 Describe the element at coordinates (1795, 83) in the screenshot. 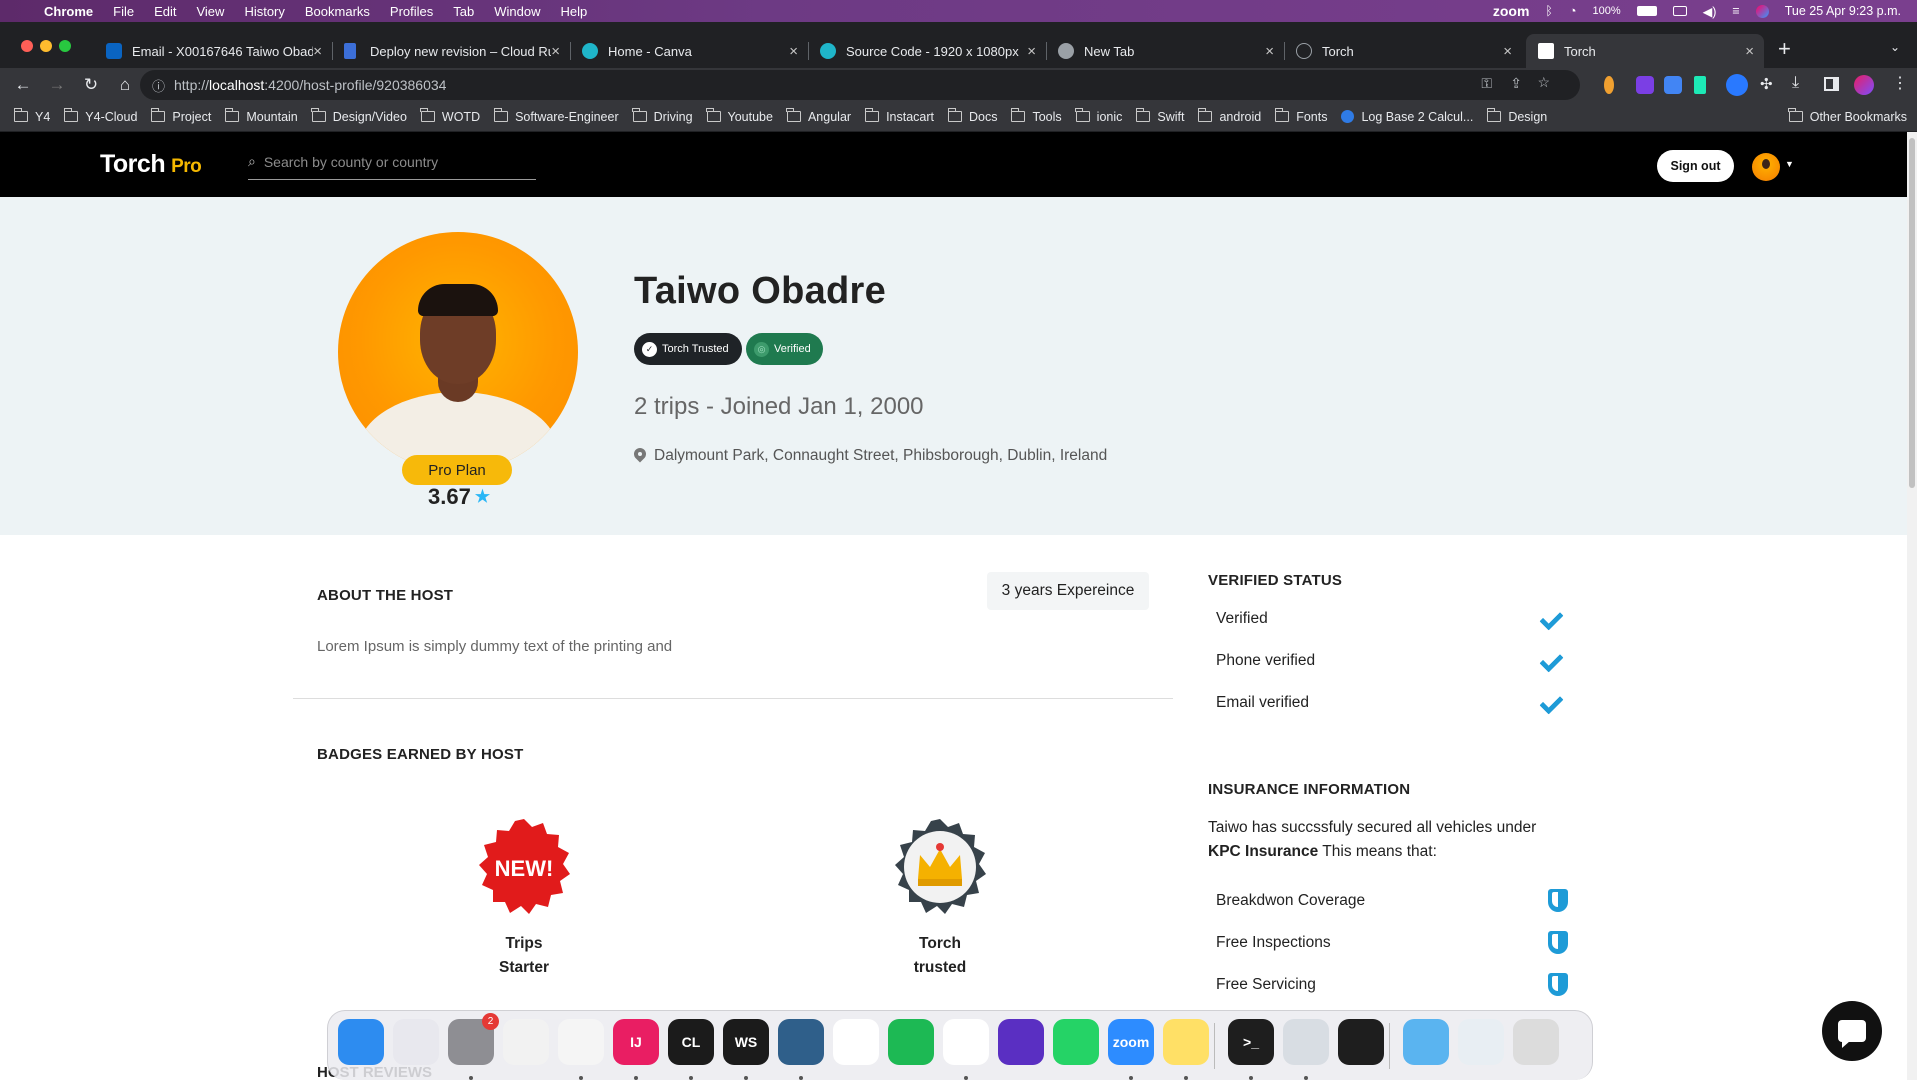

I see `download-icon: ⤓` at that location.